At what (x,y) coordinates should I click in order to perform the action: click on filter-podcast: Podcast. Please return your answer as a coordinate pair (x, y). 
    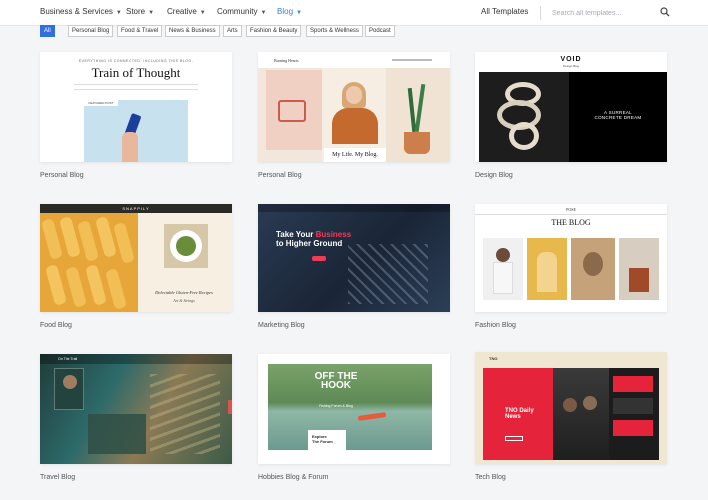
    Looking at the image, I should click on (380, 31).